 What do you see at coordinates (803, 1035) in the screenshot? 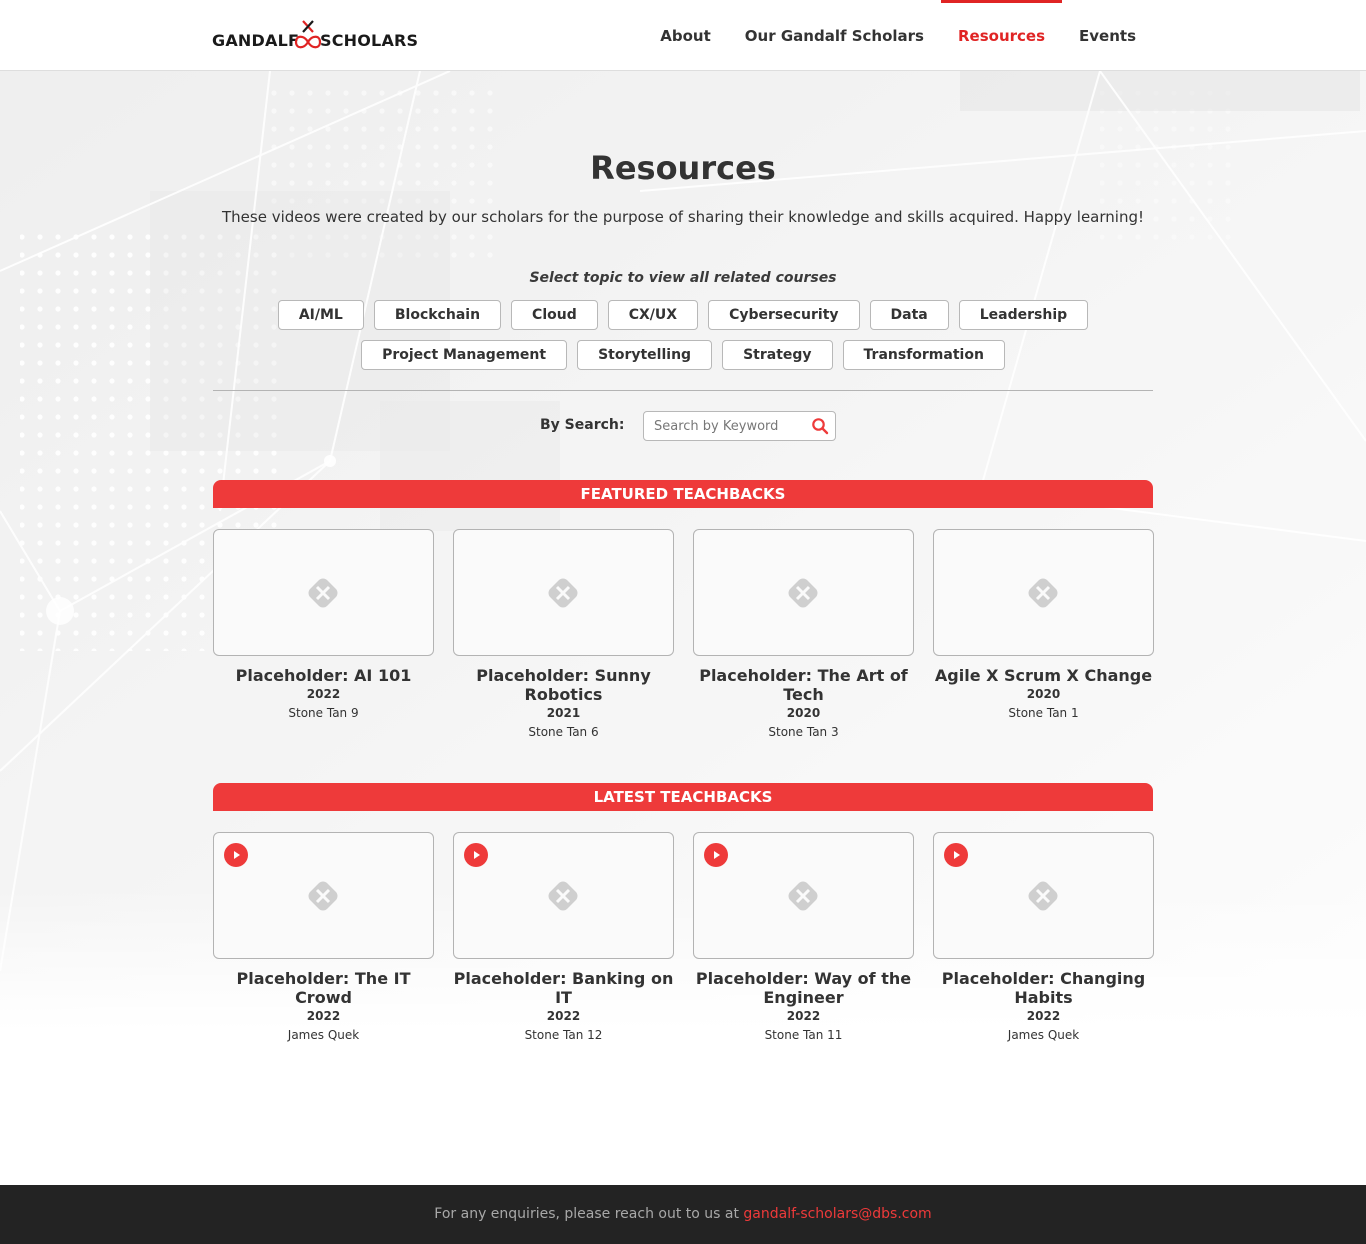
I see `card-author: Stone Tan 11` at bounding box center [803, 1035].